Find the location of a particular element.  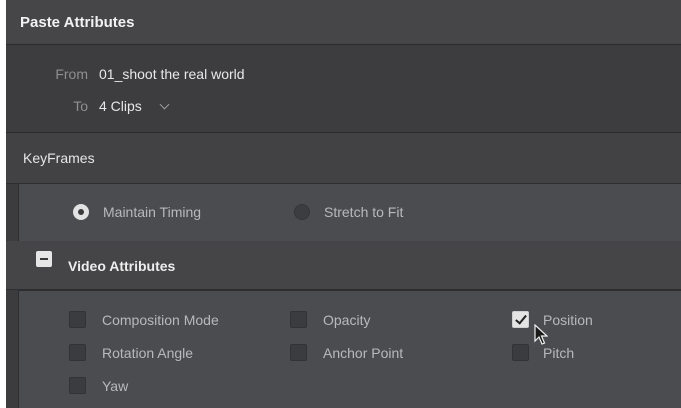

rotation-angle-label: Rotation Angle is located at coordinates (147, 353).